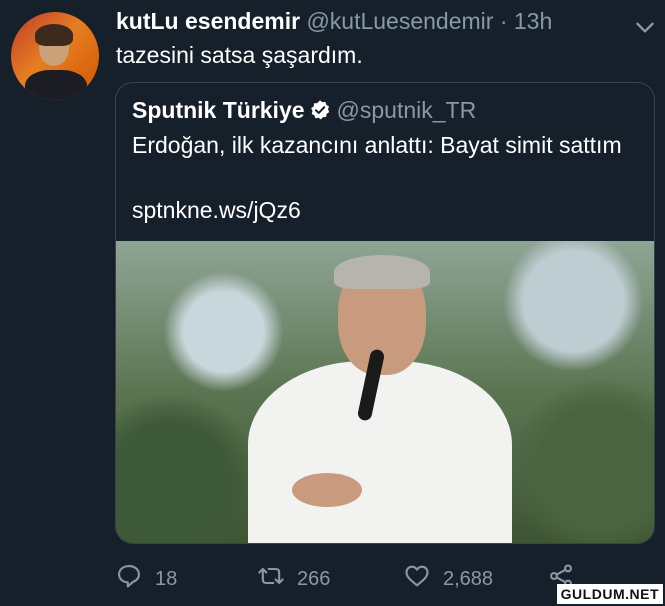 Image resolution: width=665 pixels, height=606 pixels. Describe the element at coordinates (216, 210) in the screenshot. I see `quoted-tweet-link: sptnkne.ws/jQz6` at that location.